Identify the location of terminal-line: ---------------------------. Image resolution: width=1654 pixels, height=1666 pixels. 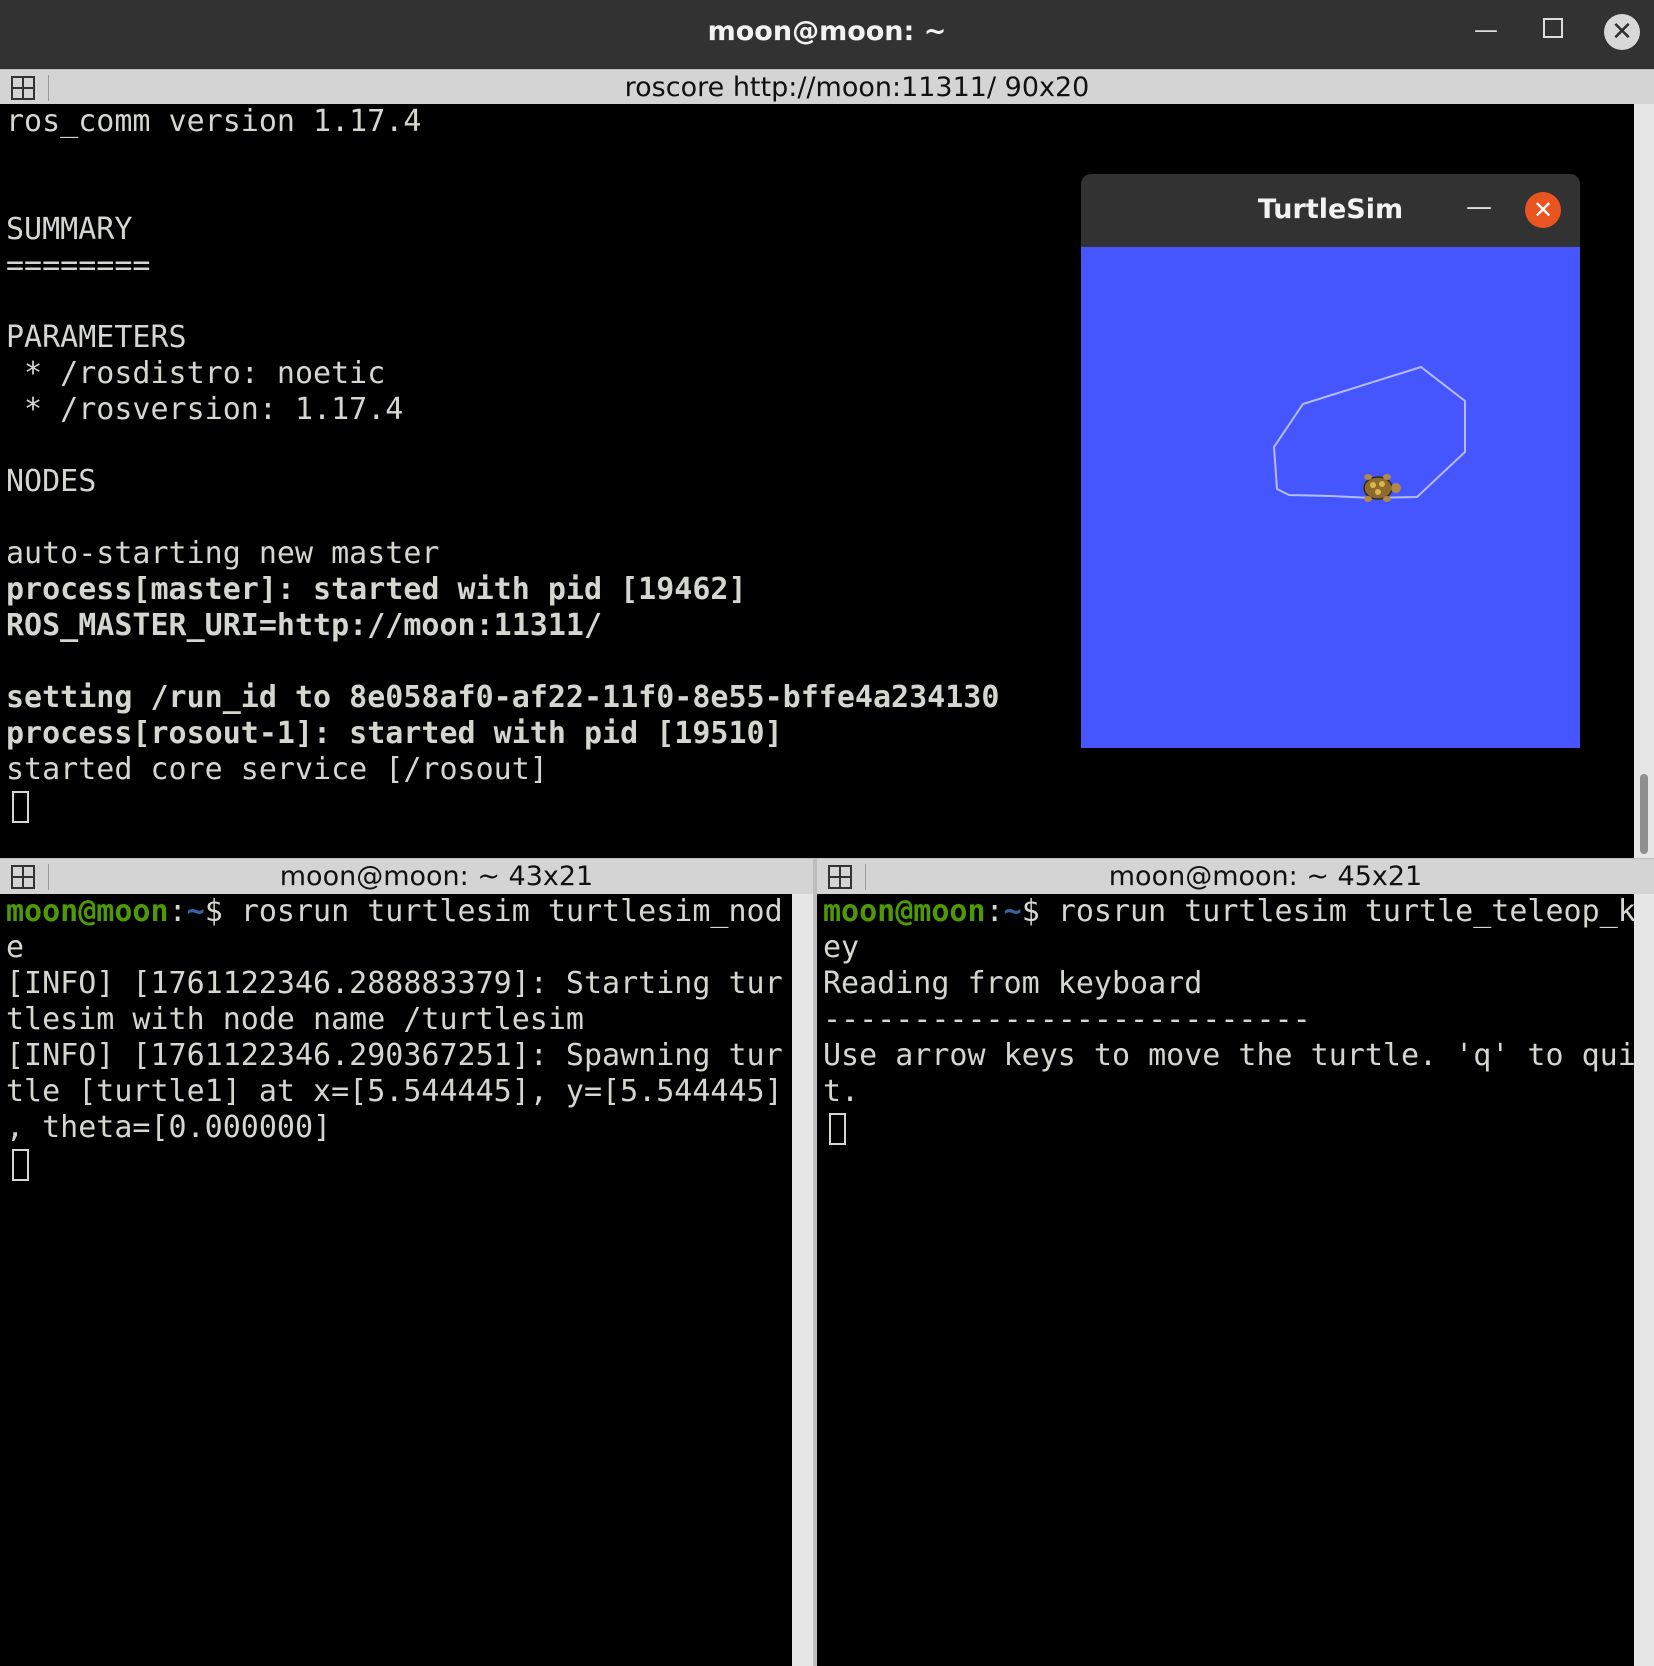
(1067, 1019).